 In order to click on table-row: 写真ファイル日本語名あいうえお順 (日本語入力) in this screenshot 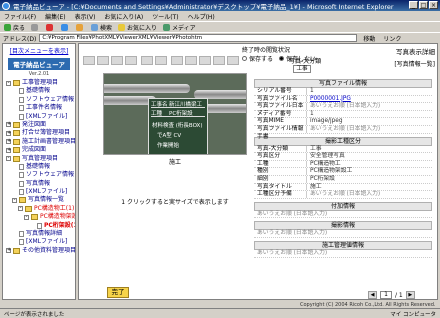, I will do `click(343, 110)`.